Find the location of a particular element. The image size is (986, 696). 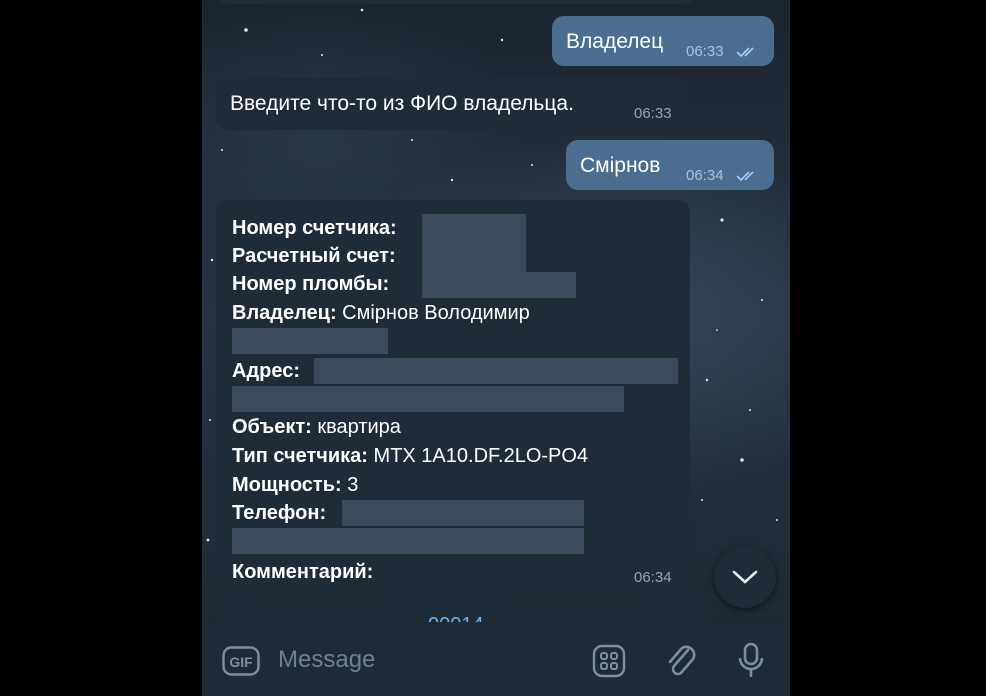

scroll-to-bottom-button is located at coordinates (745, 577).